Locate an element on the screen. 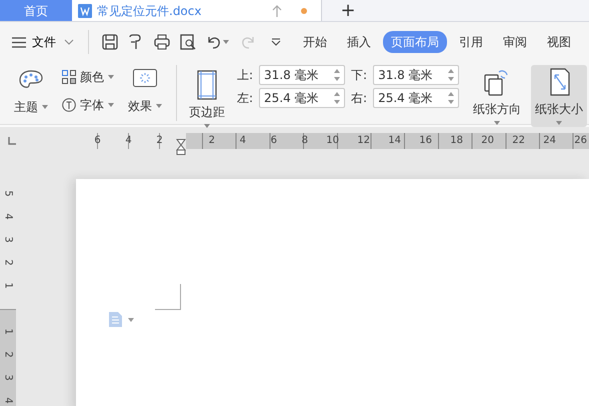 The width and height of the screenshot is (589, 406). font-circle-icon is located at coordinates (69, 105).